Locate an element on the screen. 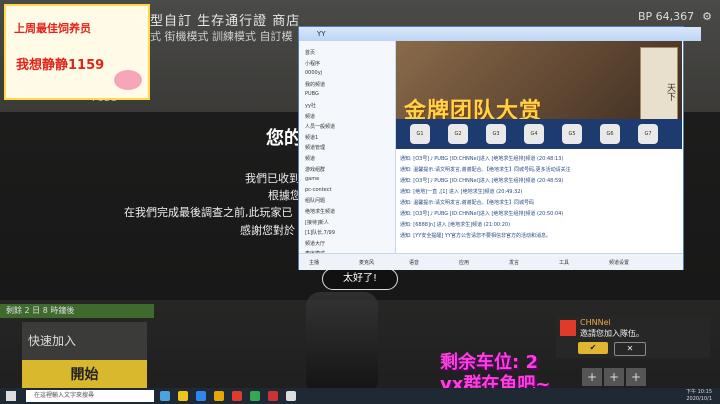  clock: 下午 10:15 2020/10/1 is located at coordinates (699, 396).